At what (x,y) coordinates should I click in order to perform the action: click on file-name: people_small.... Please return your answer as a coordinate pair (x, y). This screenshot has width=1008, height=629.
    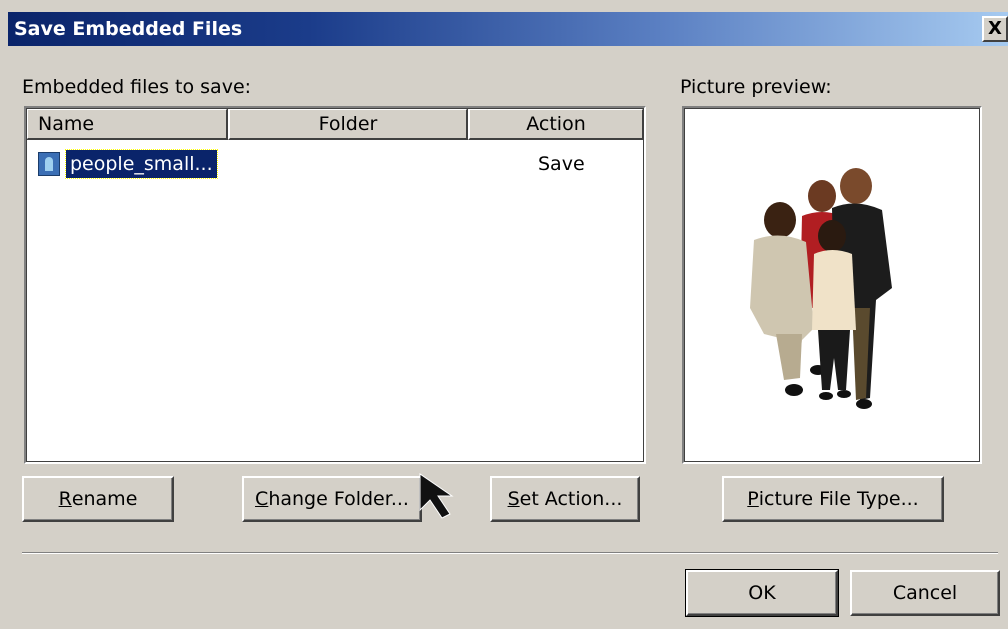
    Looking at the image, I should click on (141, 164).